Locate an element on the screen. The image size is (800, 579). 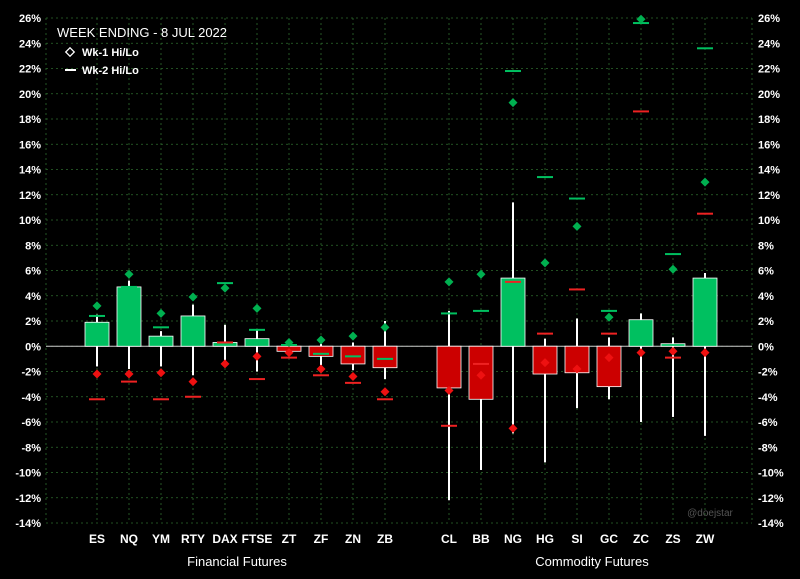
group-label-commodity: Commodity Futures is located at coordinates (592, 561).